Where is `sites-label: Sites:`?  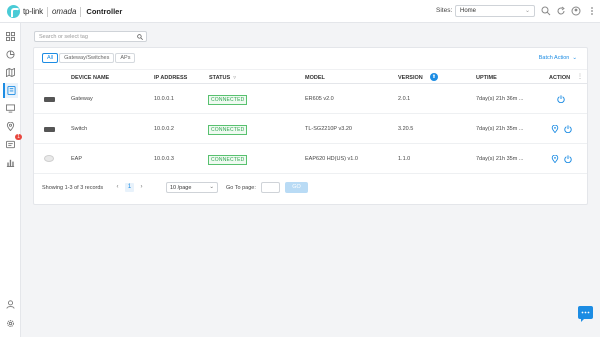 sites-label: Sites: is located at coordinates (444, 10).